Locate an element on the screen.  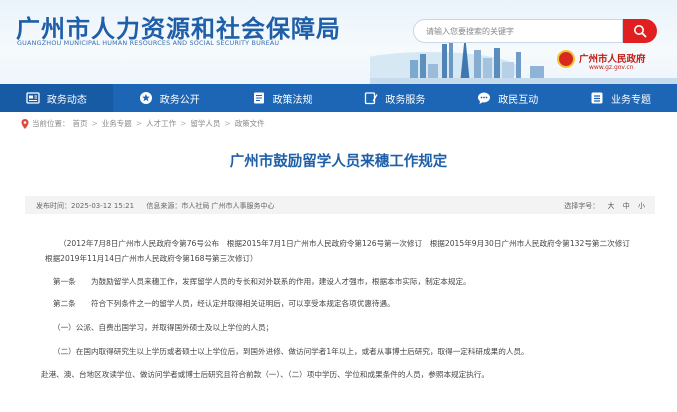
nav-label: 政策法规 is located at coordinates (292, 100).